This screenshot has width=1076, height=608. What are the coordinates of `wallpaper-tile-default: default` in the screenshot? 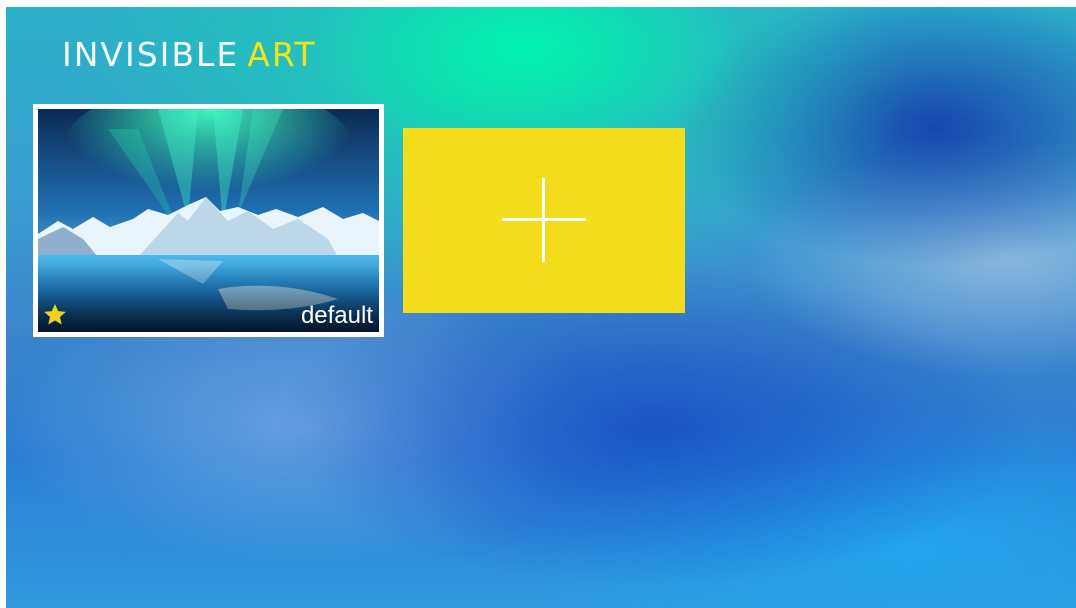 It's located at (208, 220).